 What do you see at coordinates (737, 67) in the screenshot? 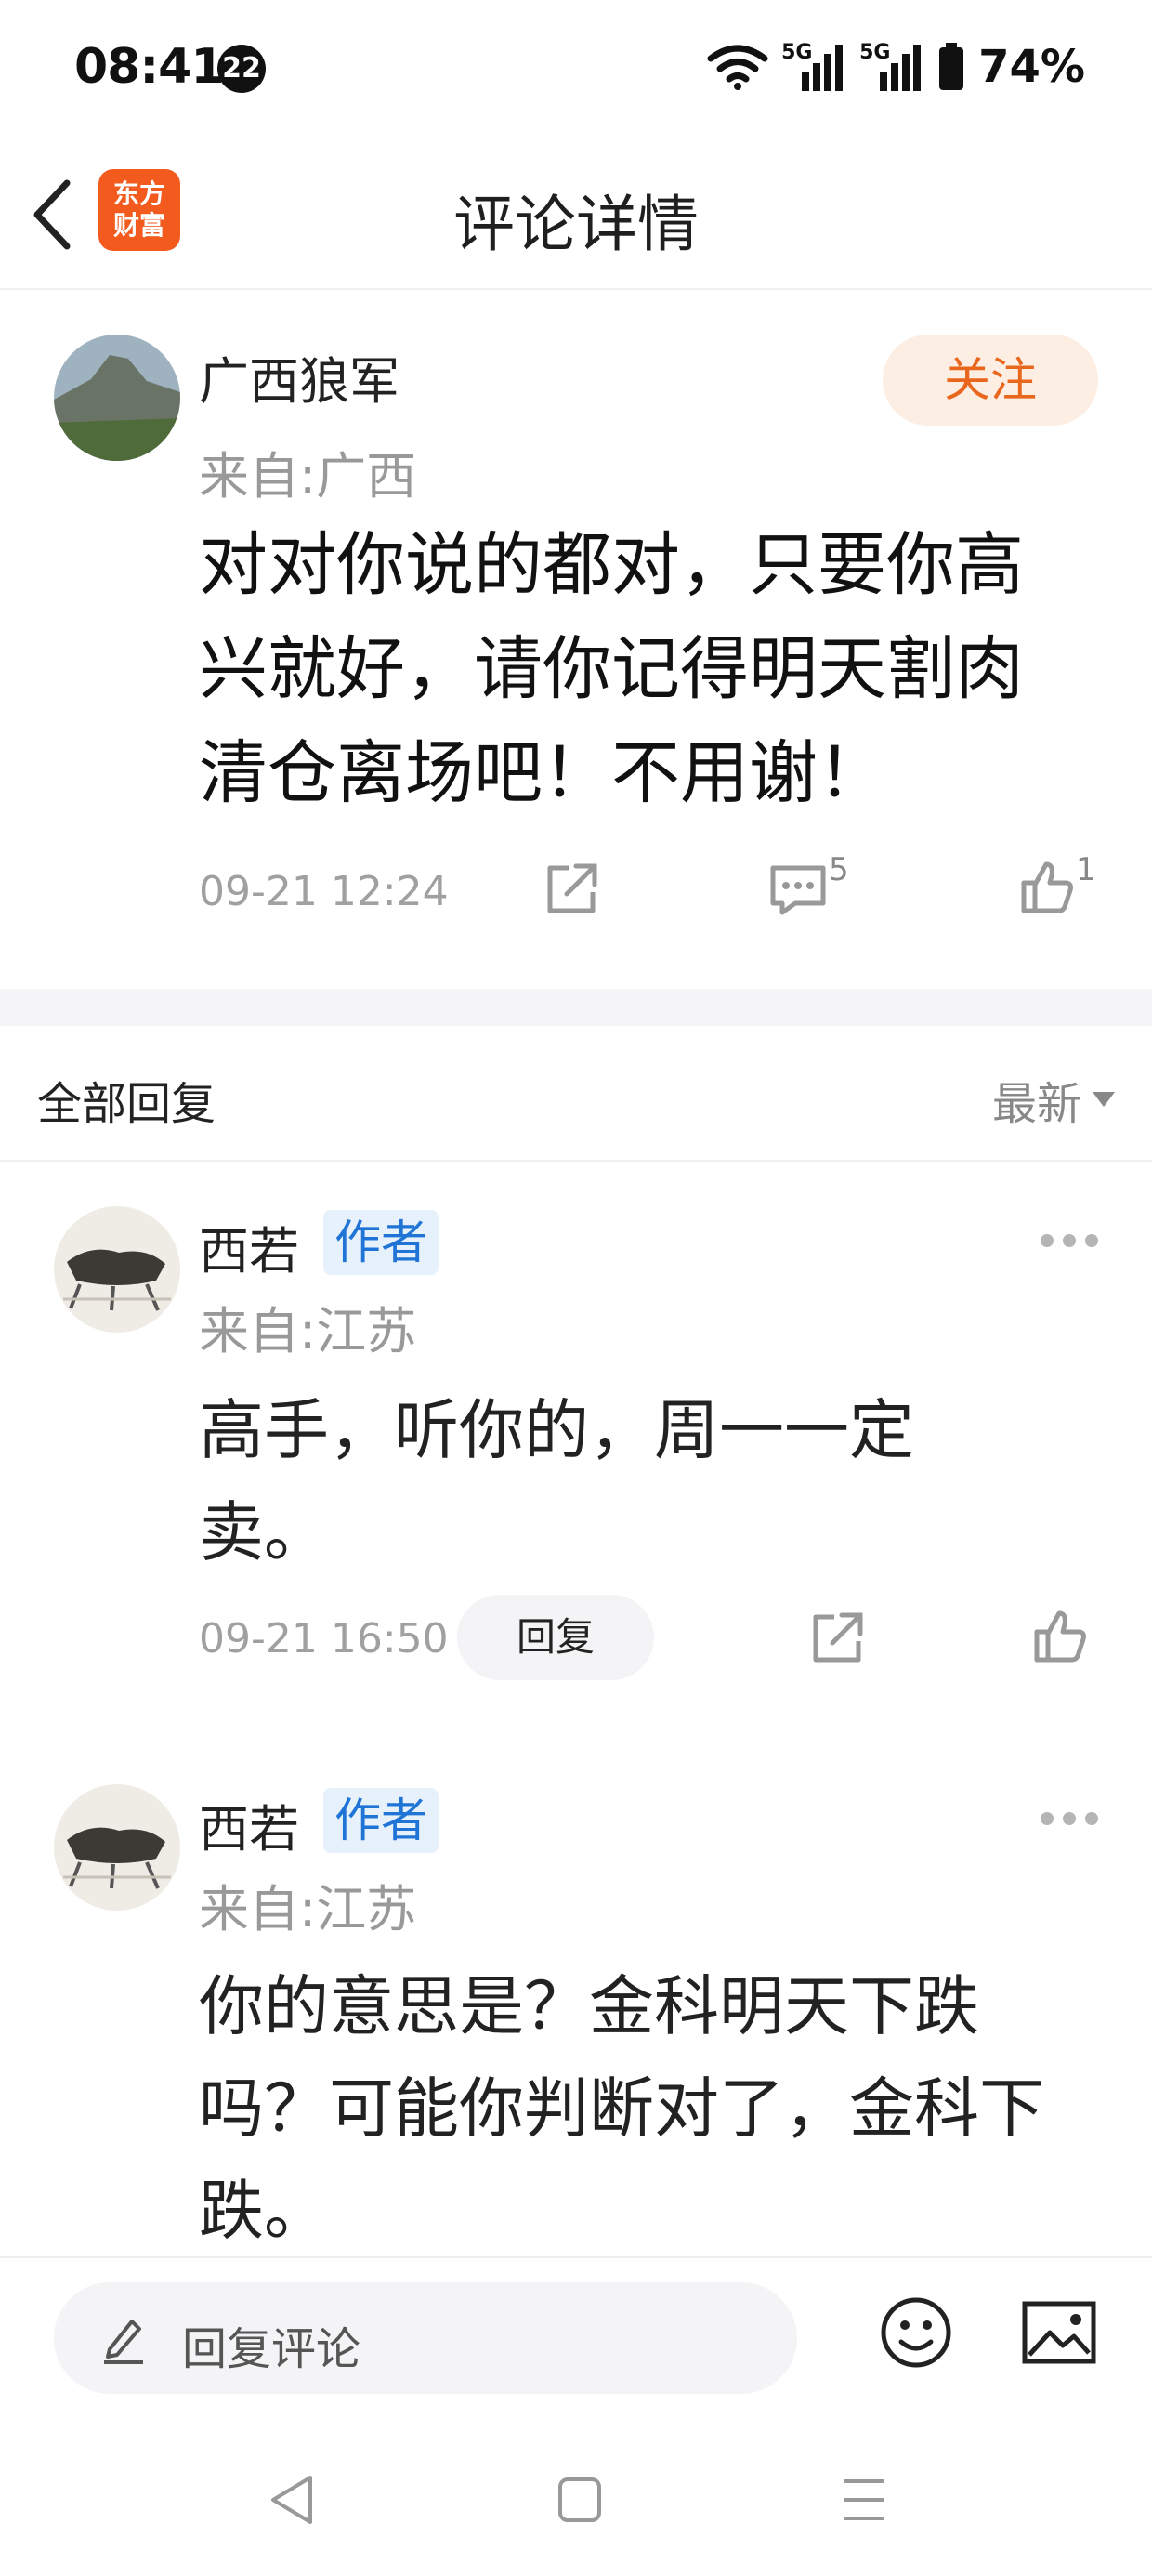
I see `wifi-icon` at bounding box center [737, 67].